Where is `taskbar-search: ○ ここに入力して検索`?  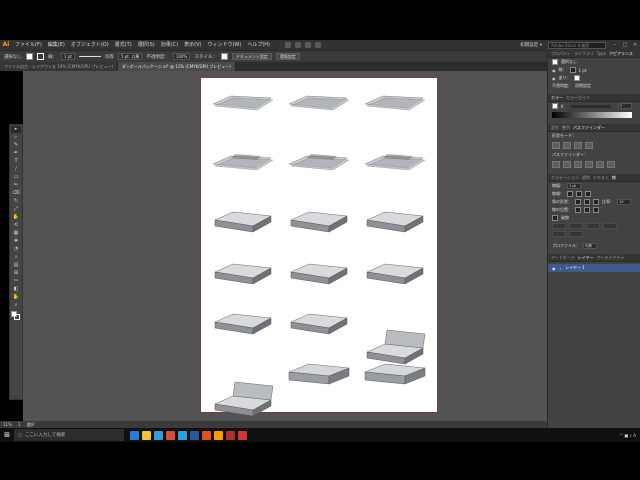 taskbar-search: ○ ここに入力して検索 is located at coordinates (69, 435).